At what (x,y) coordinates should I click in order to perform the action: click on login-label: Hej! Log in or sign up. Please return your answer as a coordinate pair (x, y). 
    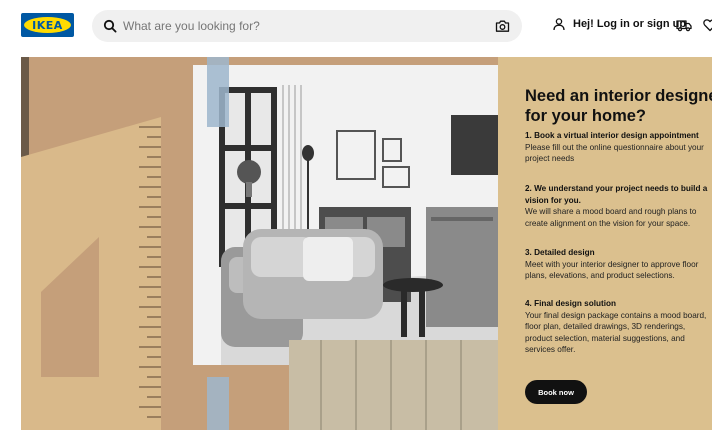
    Looking at the image, I should click on (630, 24).